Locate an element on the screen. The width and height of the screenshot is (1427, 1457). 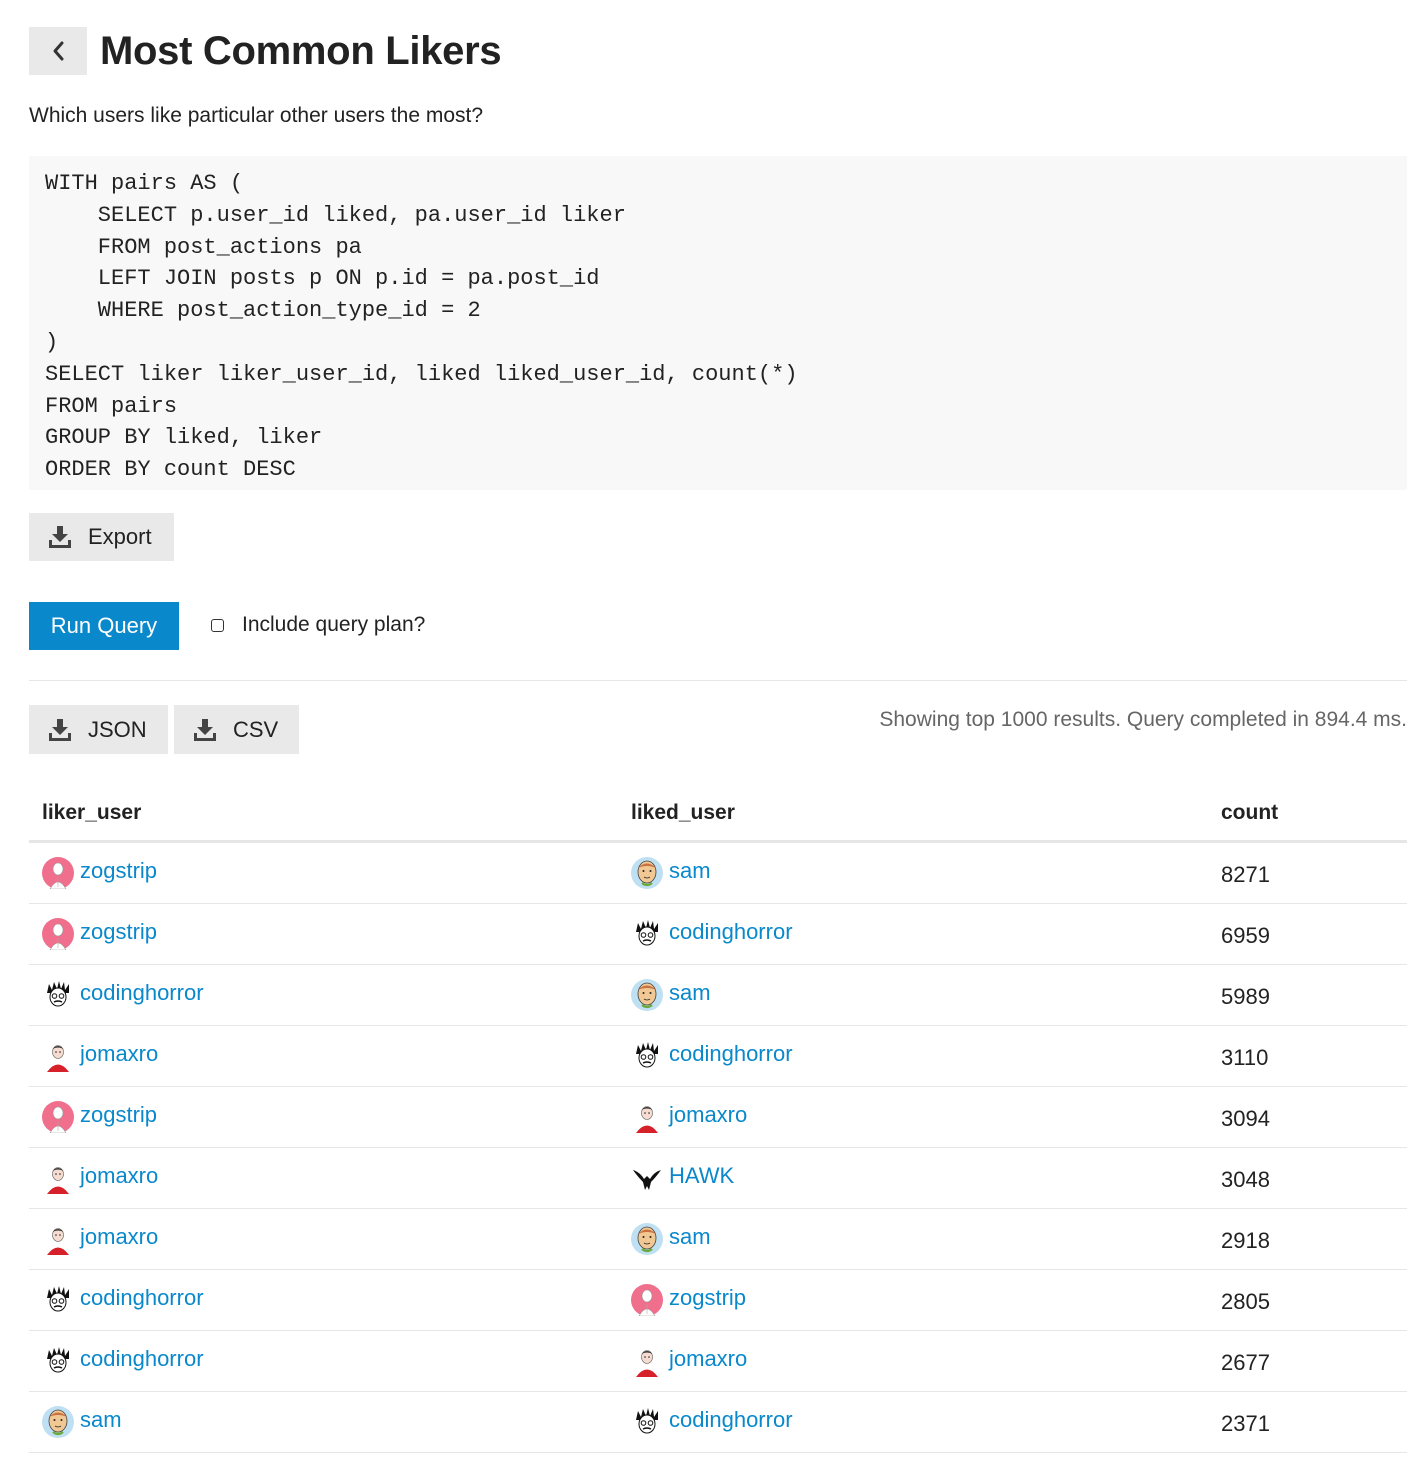
like-count: 2371 is located at coordinates (1245, 1423).